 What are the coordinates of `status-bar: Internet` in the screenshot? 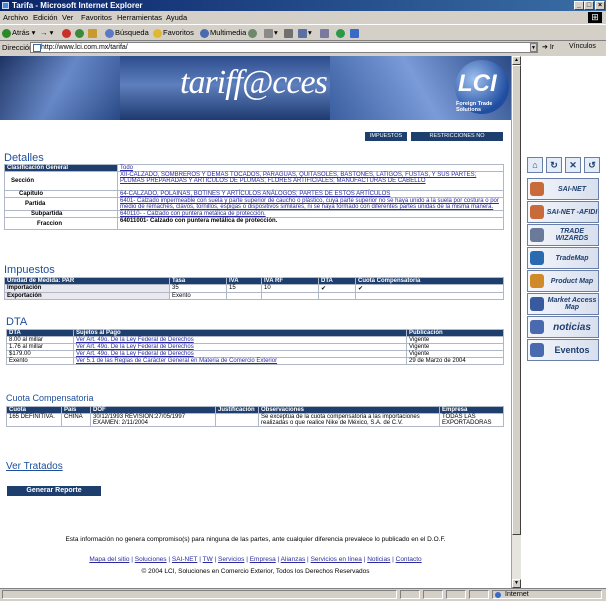 It's located at (303, 594).